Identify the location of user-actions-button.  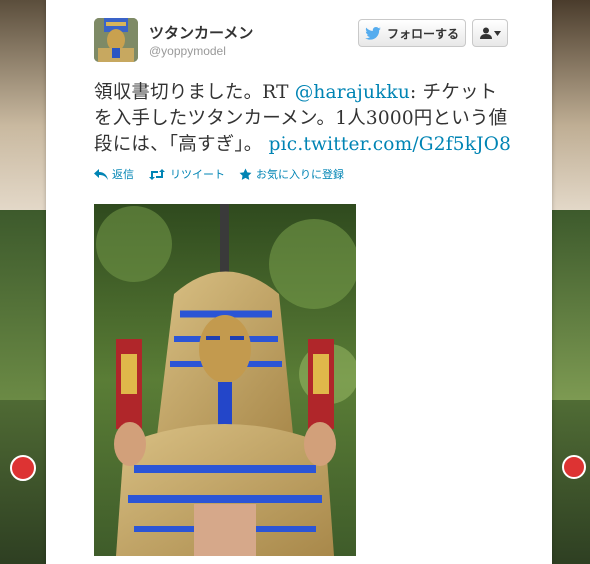
(490, 33).